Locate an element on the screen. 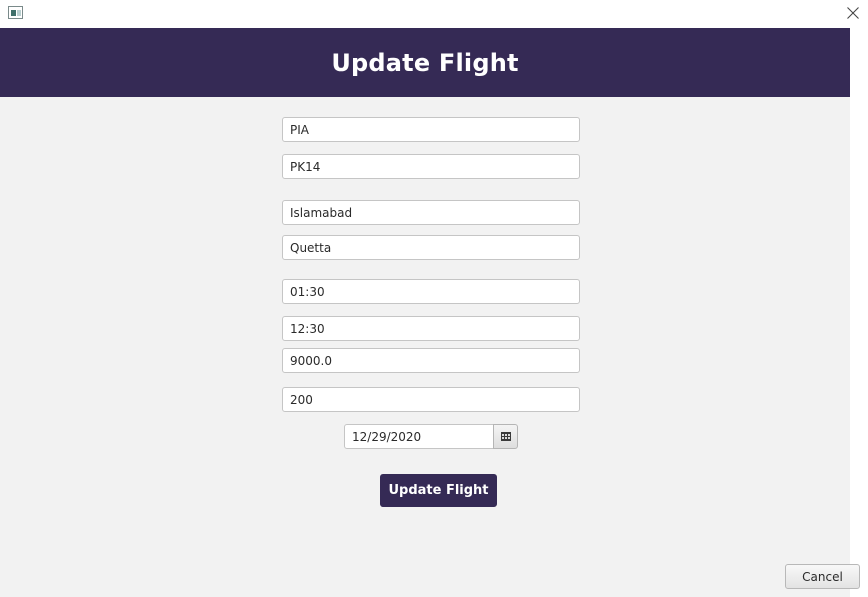 The width and height of the screenshot is (868, 597). update-flight-button: Update Flight is located at coordinates (438, 490).